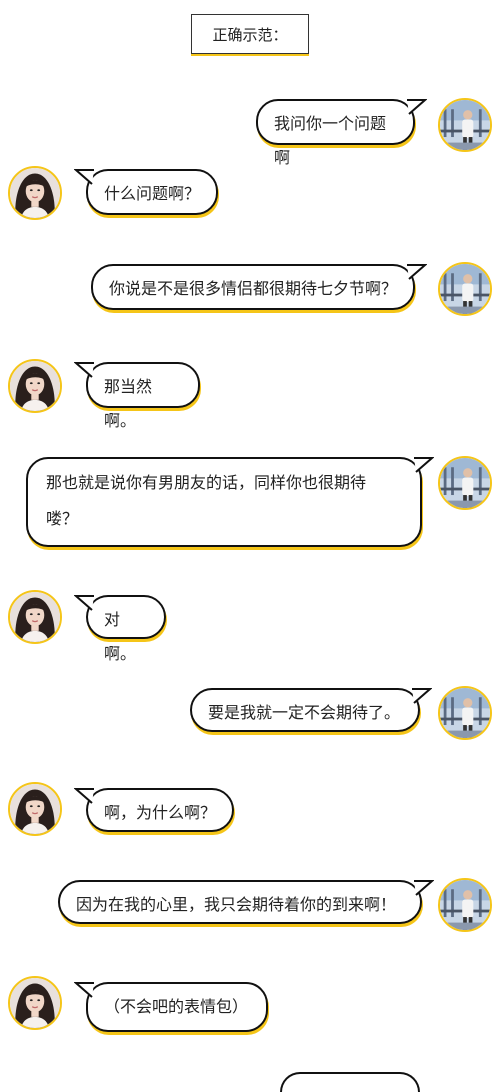 This screenshot has width=500, height=1092. I want to click on message-text: 因为在我的心里，我只会期待着你的到来啊！, so click(236, 904).